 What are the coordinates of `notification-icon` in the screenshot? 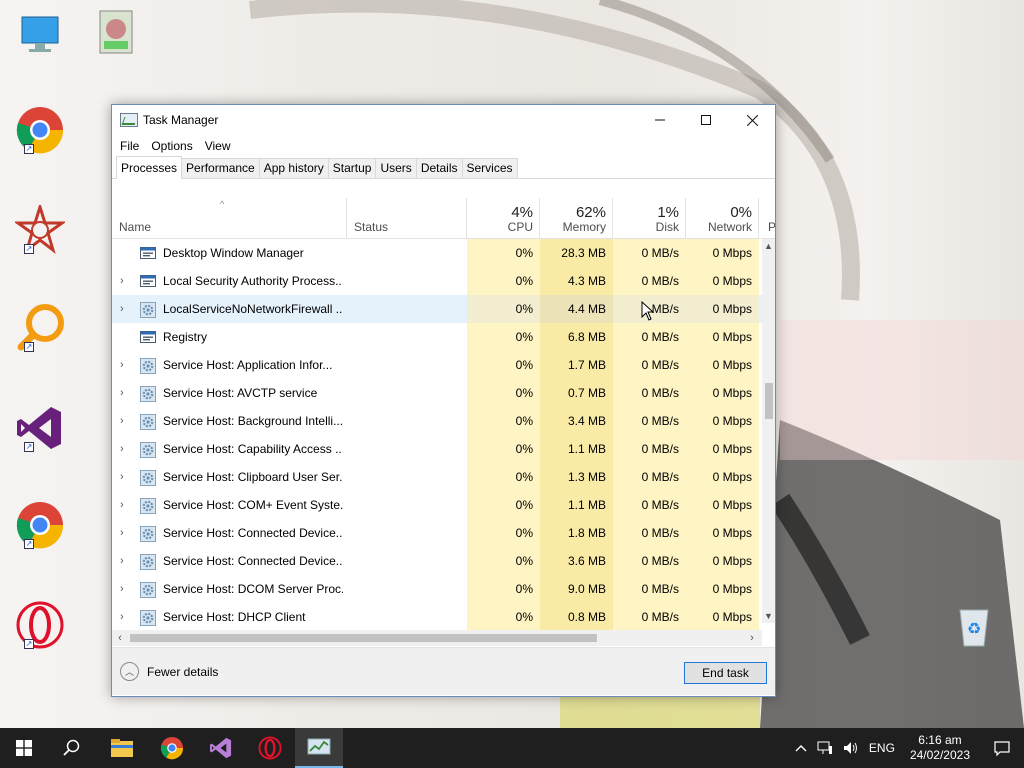 It's located at (1002, 748).